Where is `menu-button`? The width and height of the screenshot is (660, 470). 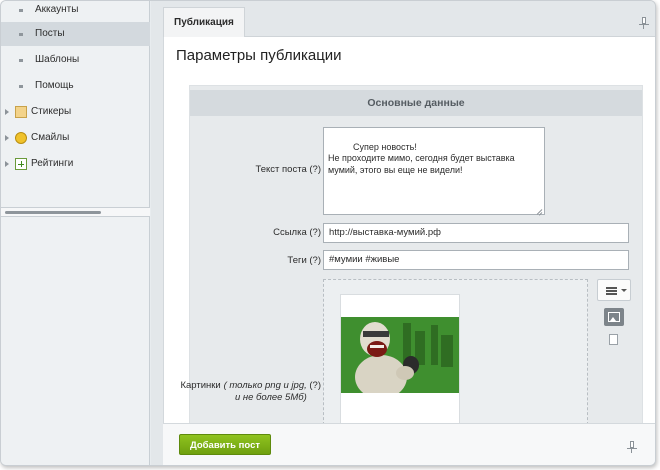
menu-button is located at coordinates (614, 290).